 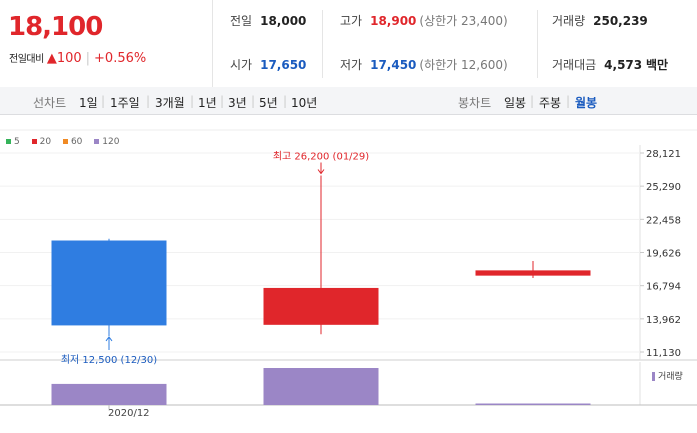 I want to click on volume-legend-label: 거래량, so click(x=670, y=377).